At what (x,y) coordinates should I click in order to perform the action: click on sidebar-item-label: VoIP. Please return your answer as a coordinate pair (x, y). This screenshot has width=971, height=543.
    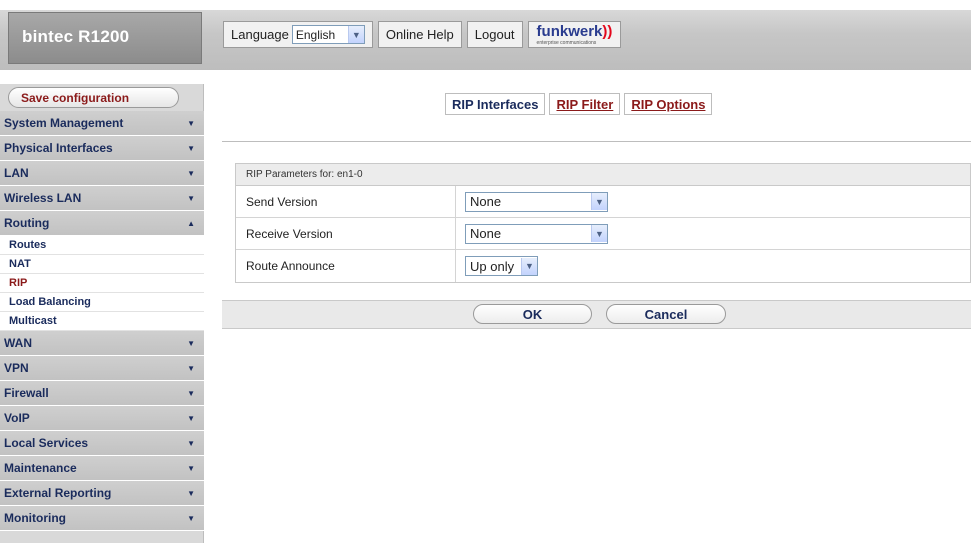
    Looking at the image, I should click on (17, 418).